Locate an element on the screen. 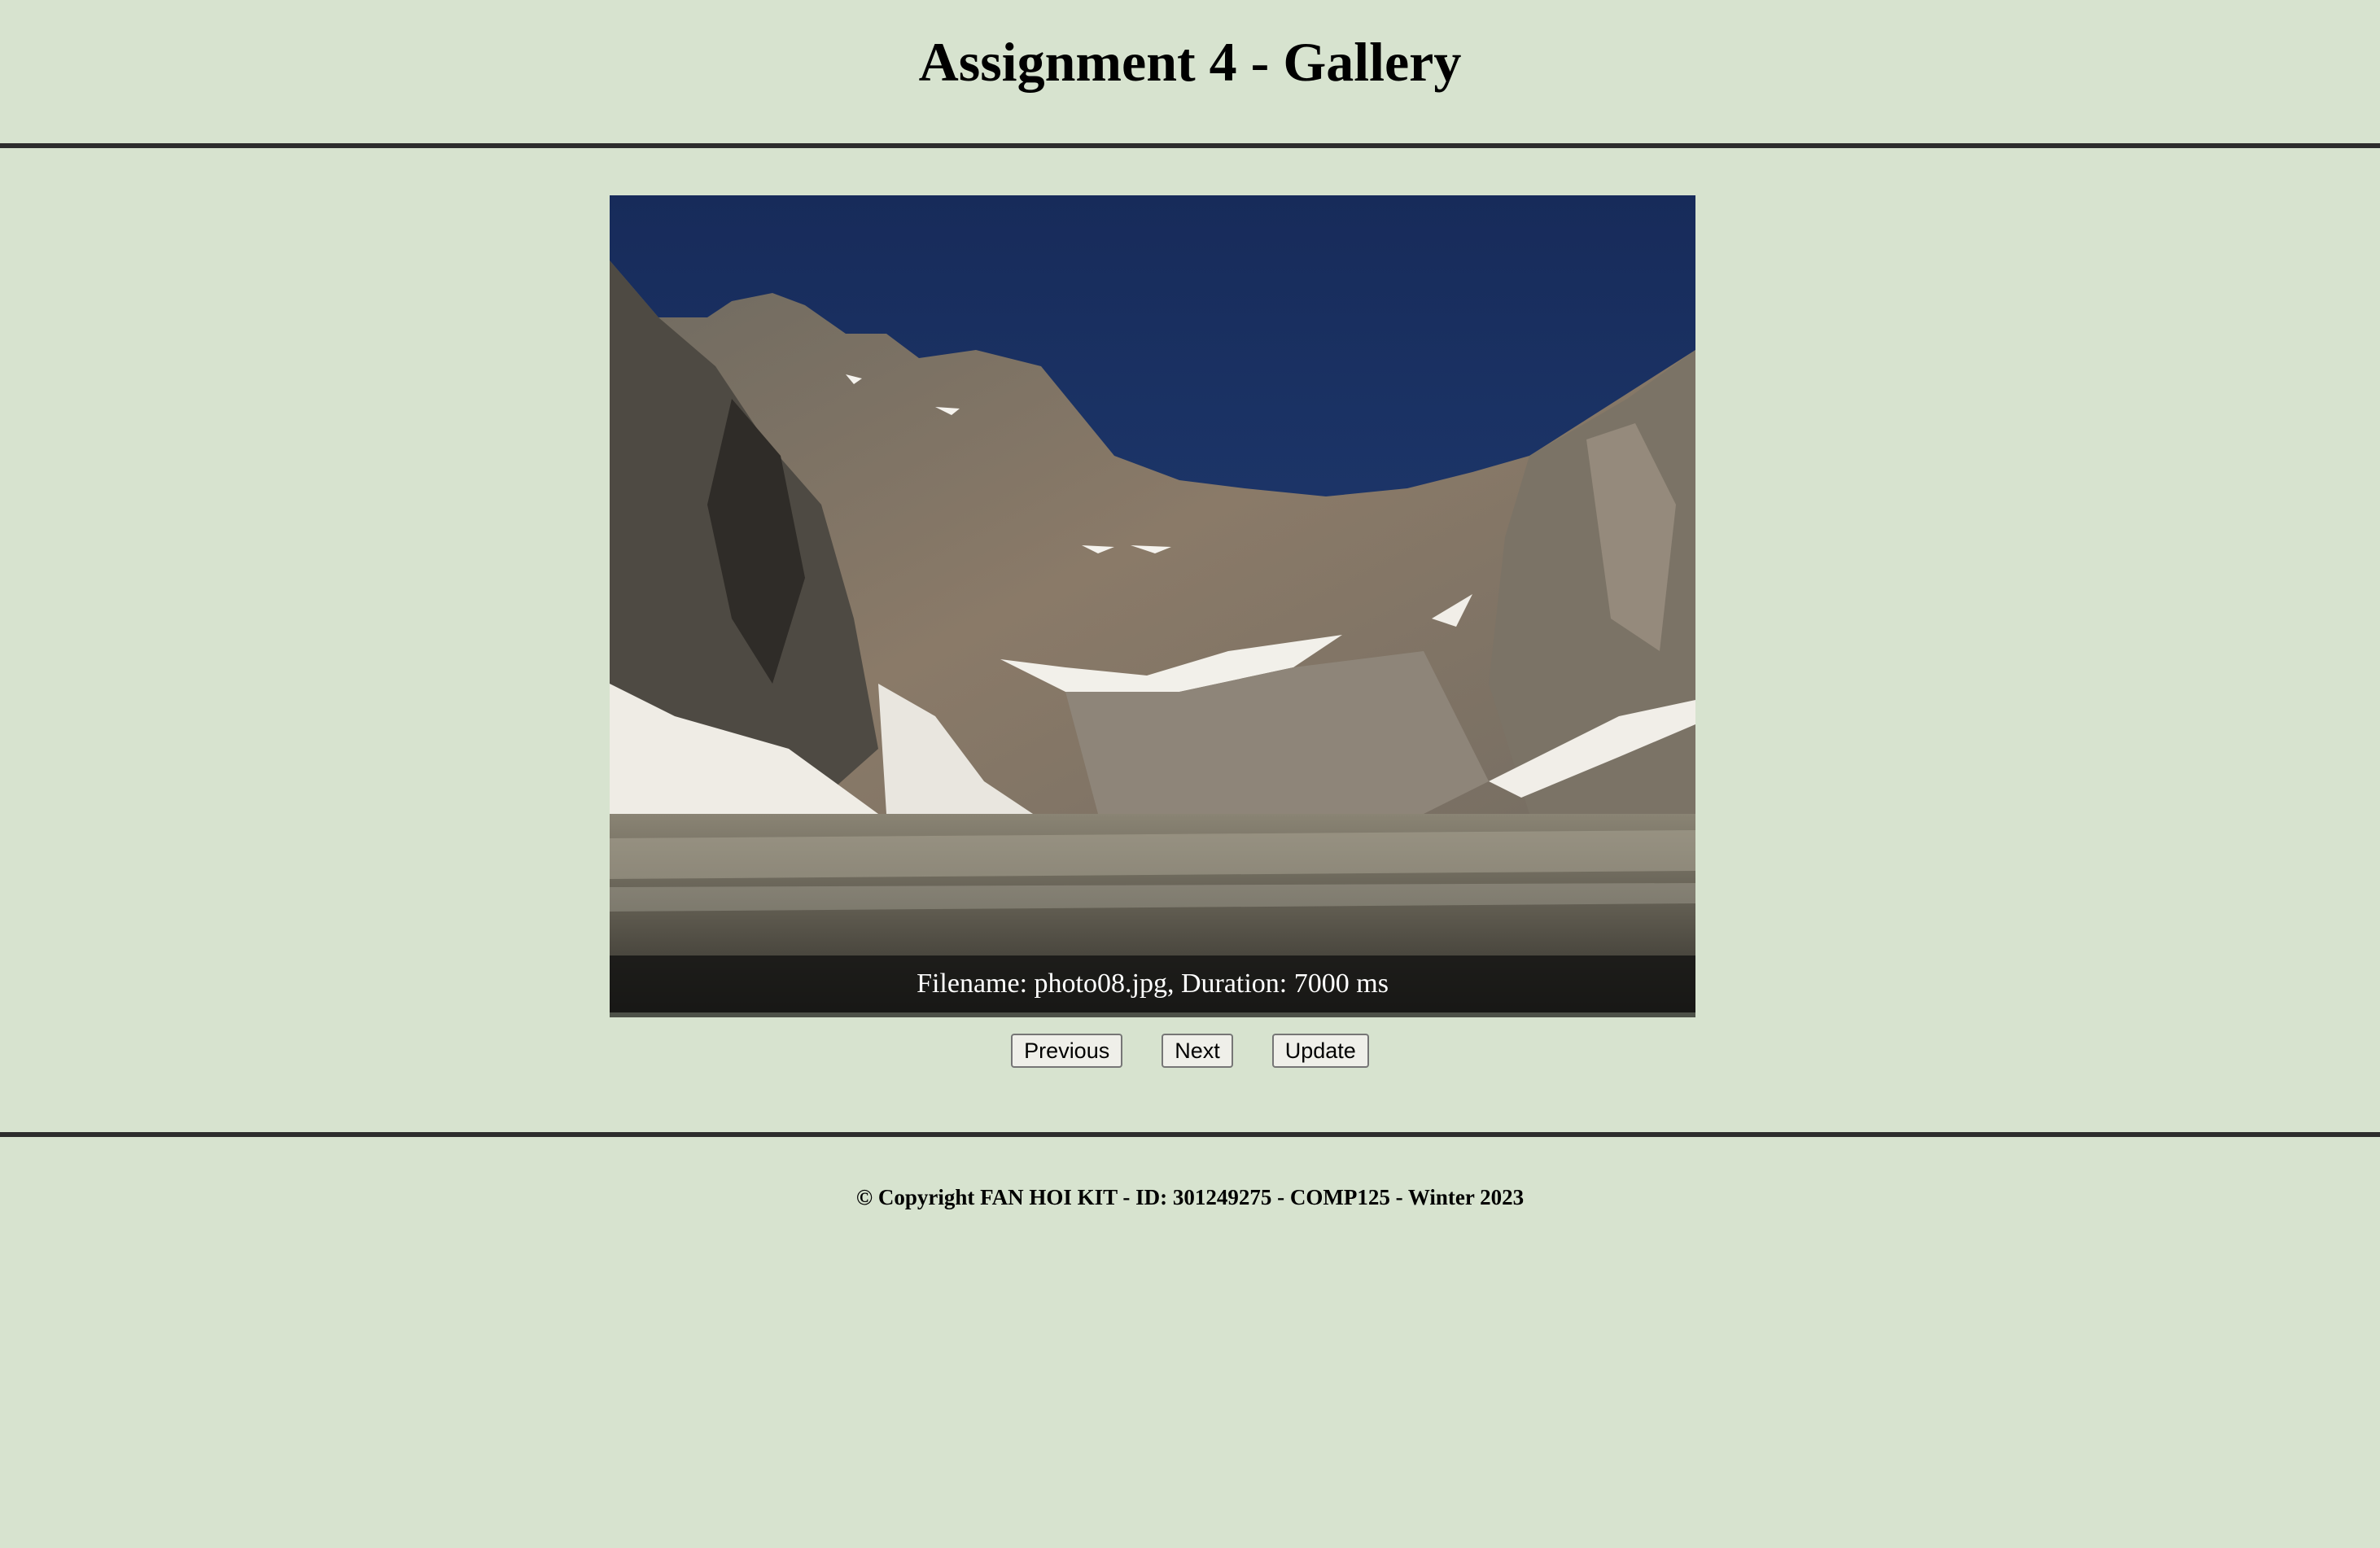 This screenshot has width=2380, height=1548. gallery-controls: Previous Next Update is located at coordinates (1190, 1051).